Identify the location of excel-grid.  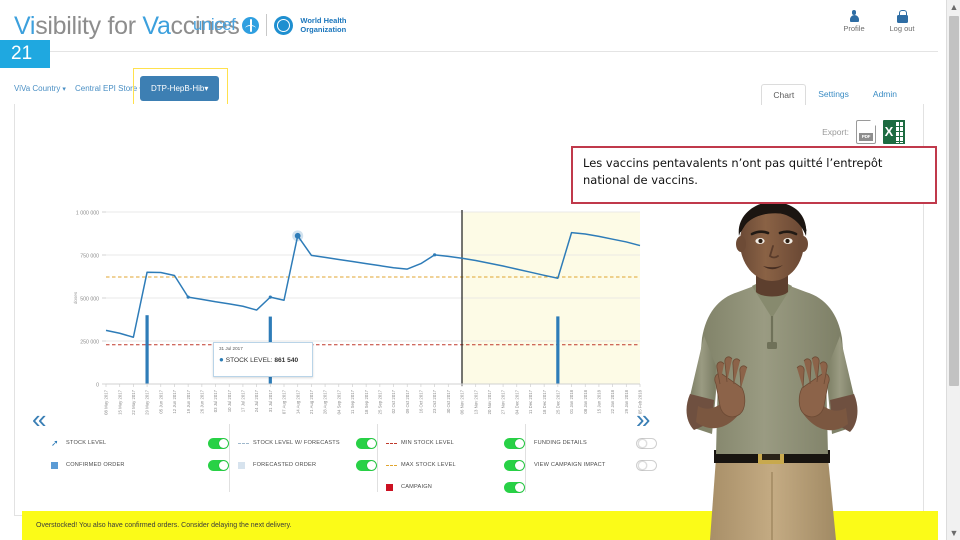
(899, 132).